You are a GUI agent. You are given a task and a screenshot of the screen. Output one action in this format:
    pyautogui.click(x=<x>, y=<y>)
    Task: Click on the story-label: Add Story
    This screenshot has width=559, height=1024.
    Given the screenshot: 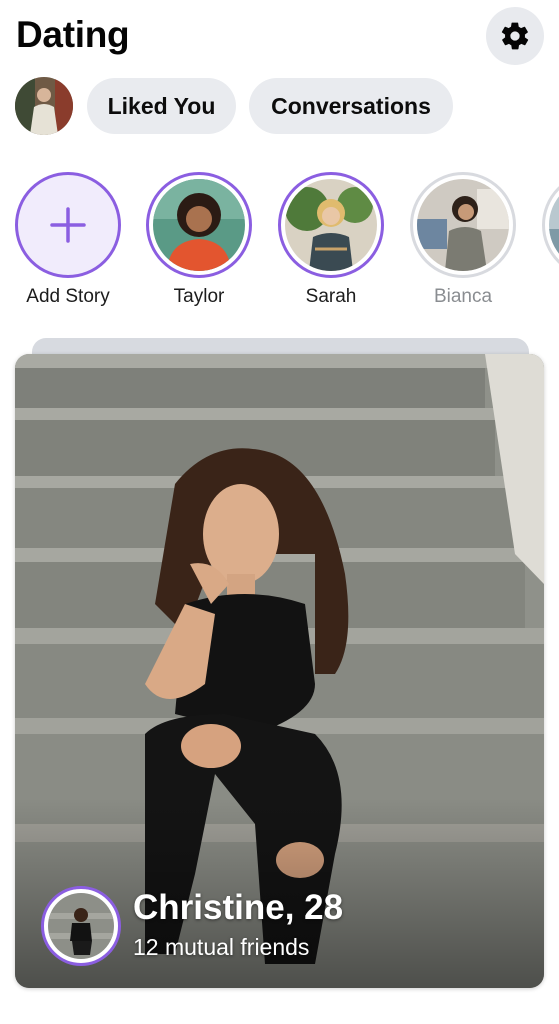 What is the action you would take?
    pyautogui.click(x=68, y=296)
    